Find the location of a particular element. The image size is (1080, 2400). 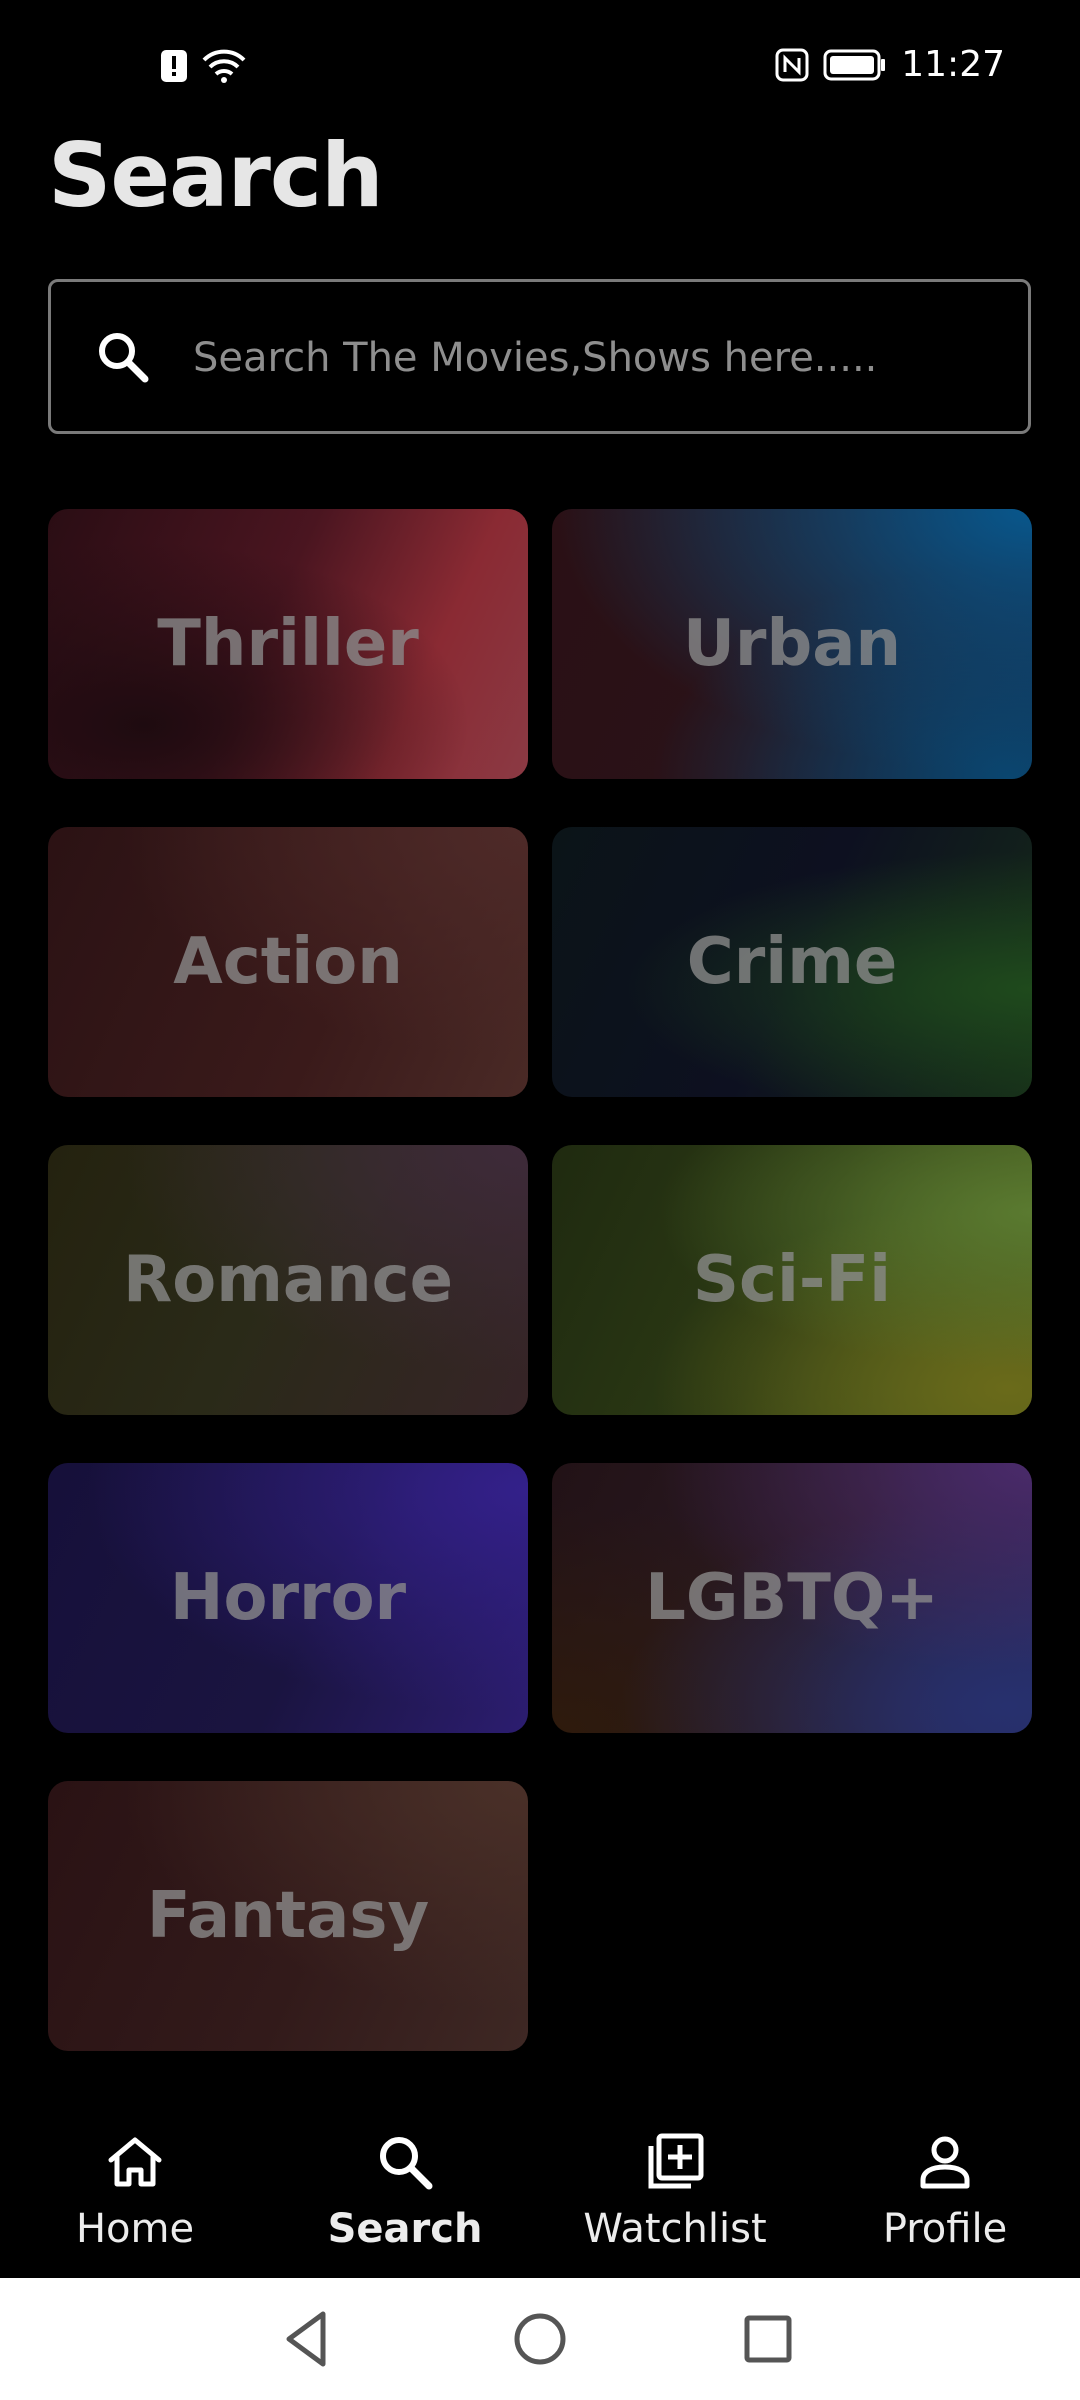

nav-item-profile: Profile is located at coordinates (945, 2189).